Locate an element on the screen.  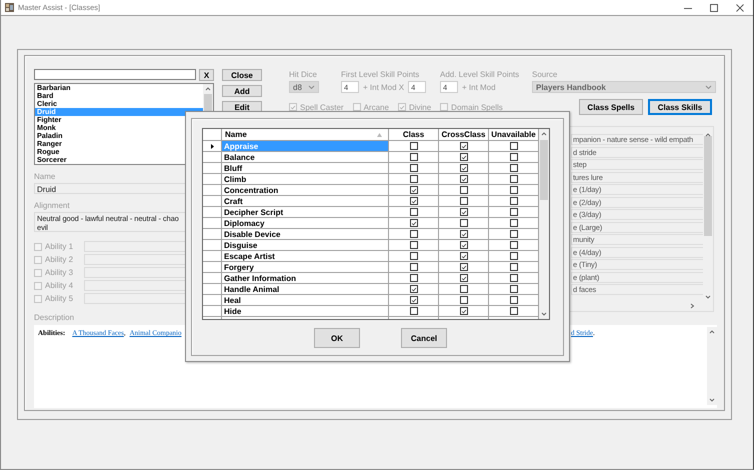
tab-button: Class Spells is located at coordinates (611, 107).